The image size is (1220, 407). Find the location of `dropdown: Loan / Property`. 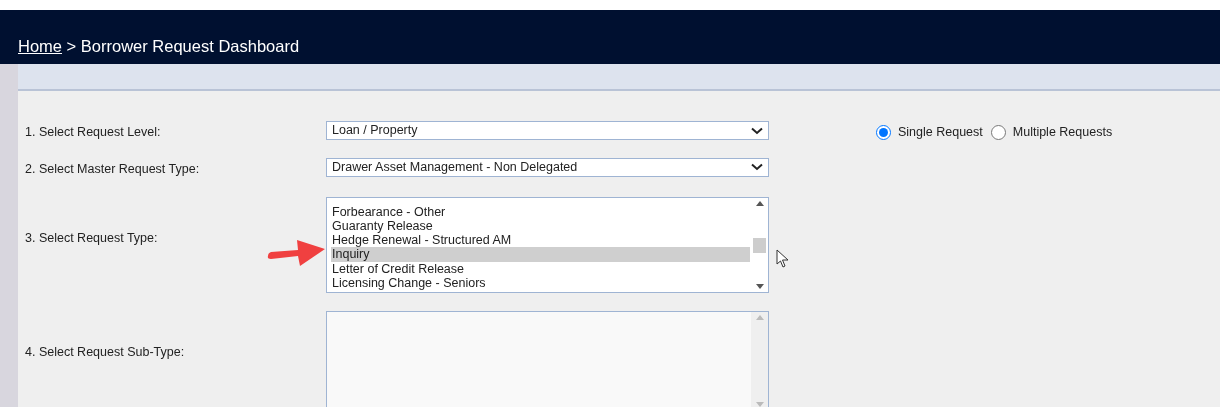

dropdown: Loan / Property is located at coordinates (547, 130).